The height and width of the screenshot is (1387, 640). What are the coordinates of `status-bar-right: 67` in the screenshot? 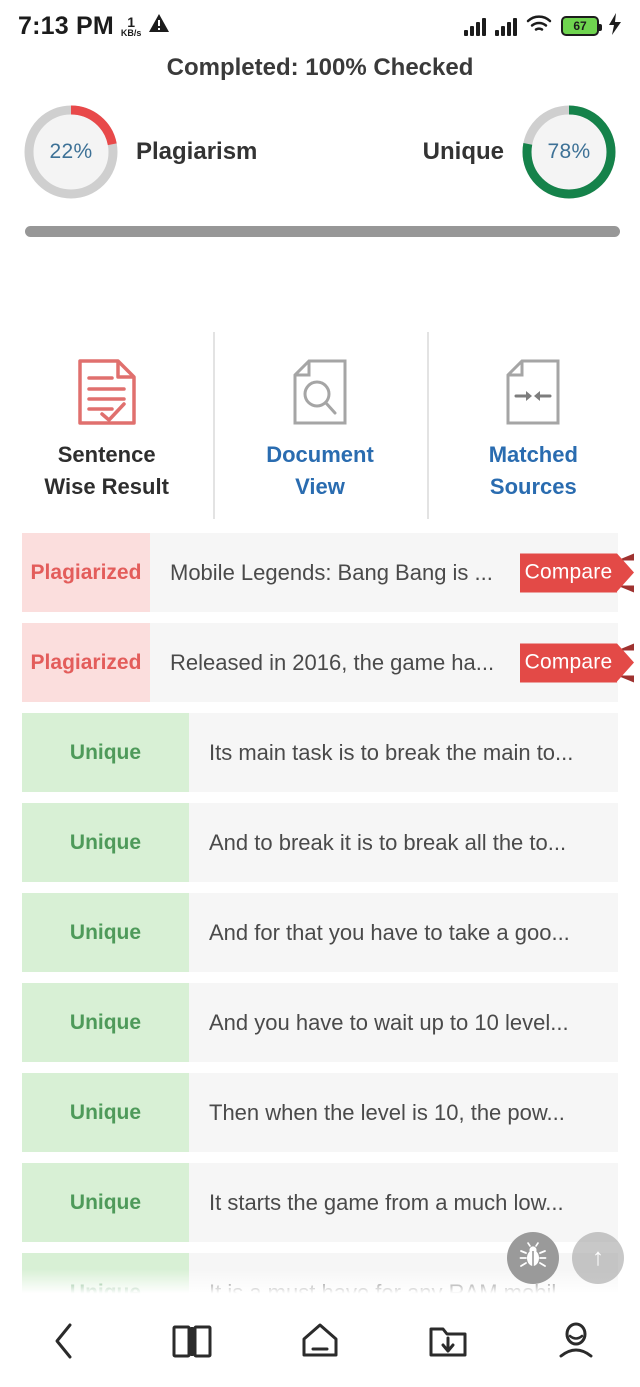 It's located at (543, 26).